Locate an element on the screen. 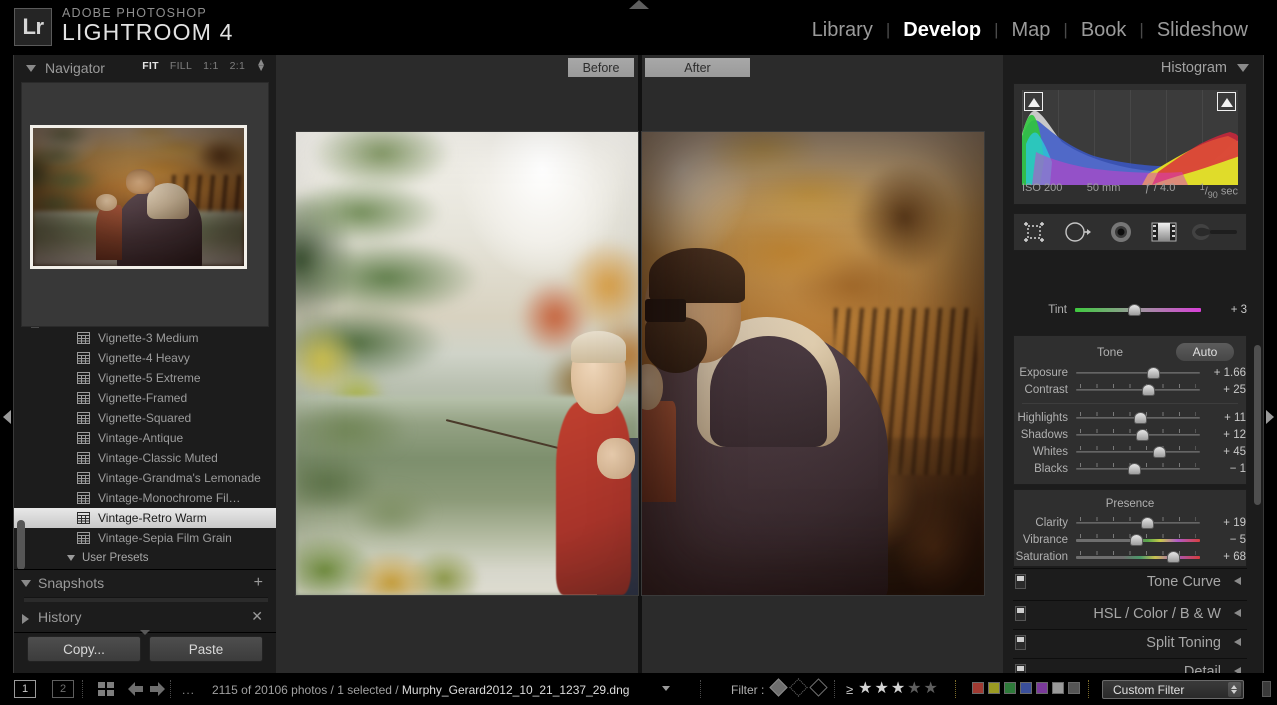 This screenshot has height=705, width=1277. star-1-icon: ★ is located at coordinates (865, 689).